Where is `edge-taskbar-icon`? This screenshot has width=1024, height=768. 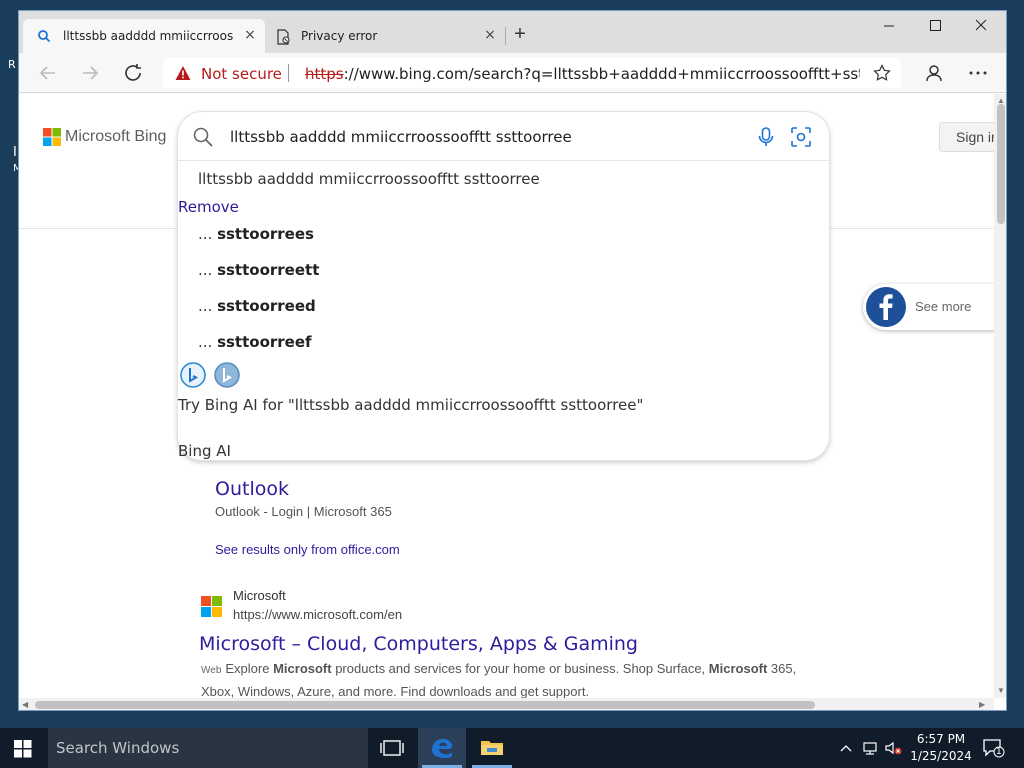 edge-taskbar-icon is located at coordinates (442, 748).